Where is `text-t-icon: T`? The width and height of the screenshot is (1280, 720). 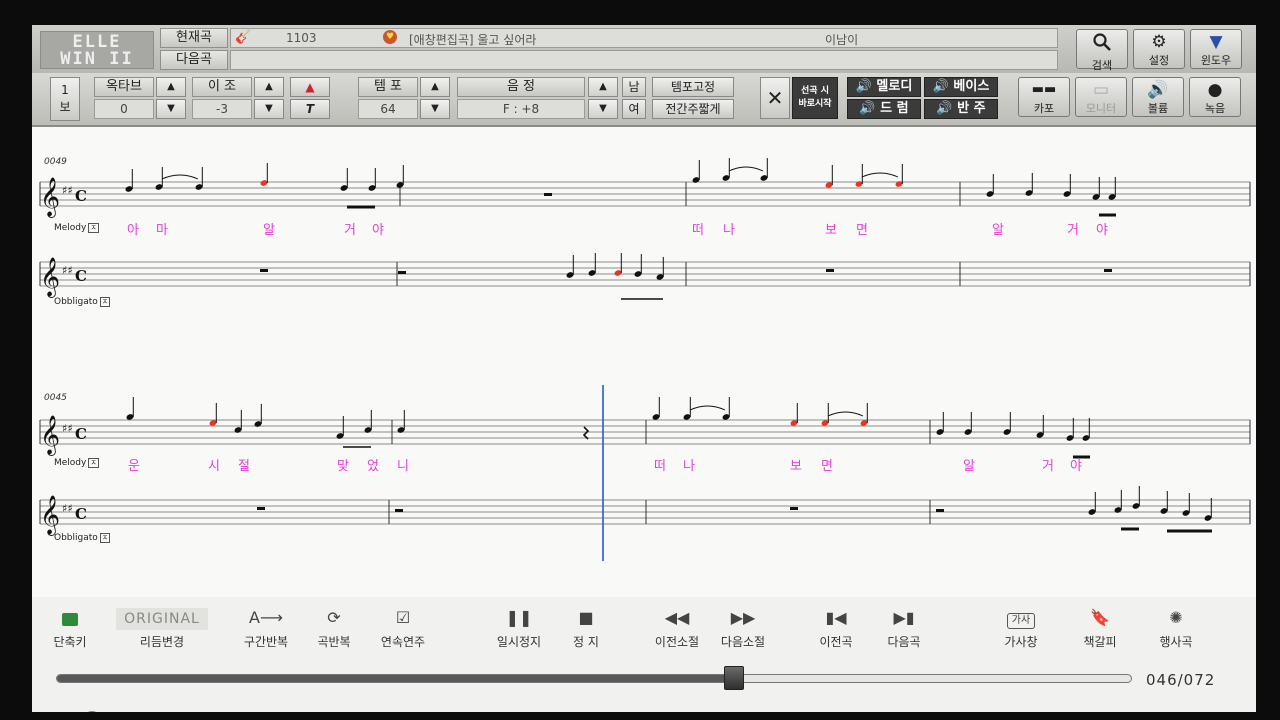 text-t-icon: T is located at coordinates (310, 109).